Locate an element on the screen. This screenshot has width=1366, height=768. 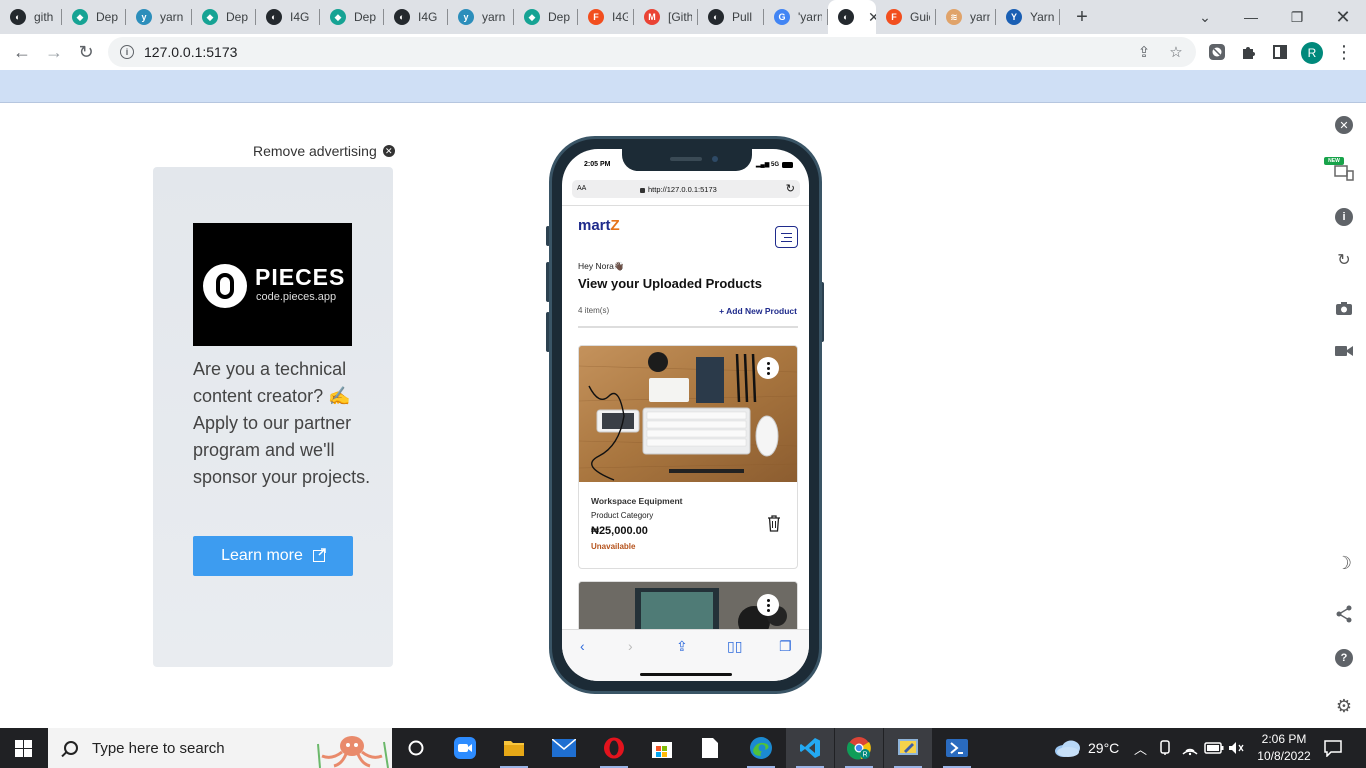
phone-notch is located at coordinates (687, 160).